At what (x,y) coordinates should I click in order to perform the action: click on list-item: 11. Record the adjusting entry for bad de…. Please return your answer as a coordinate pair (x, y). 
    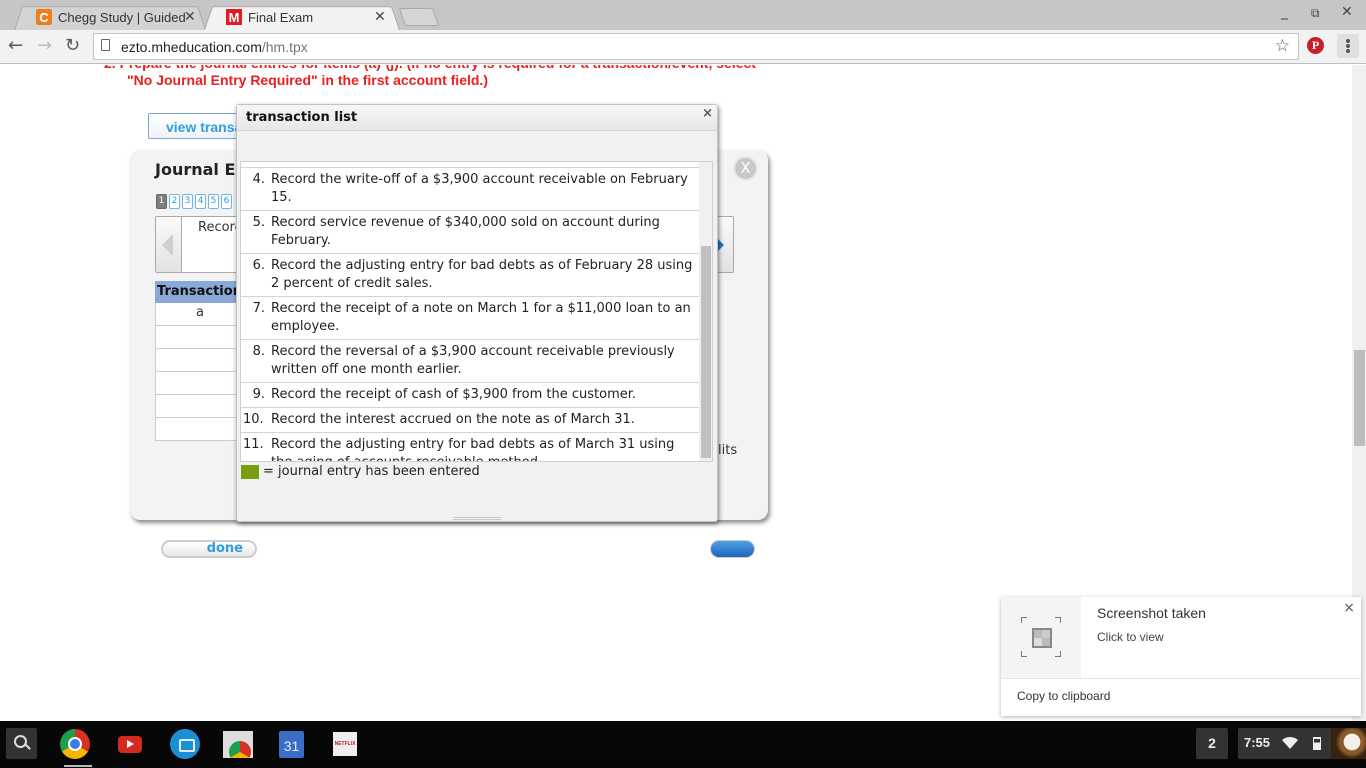
    Looking at the image, I should click on (470, 447).